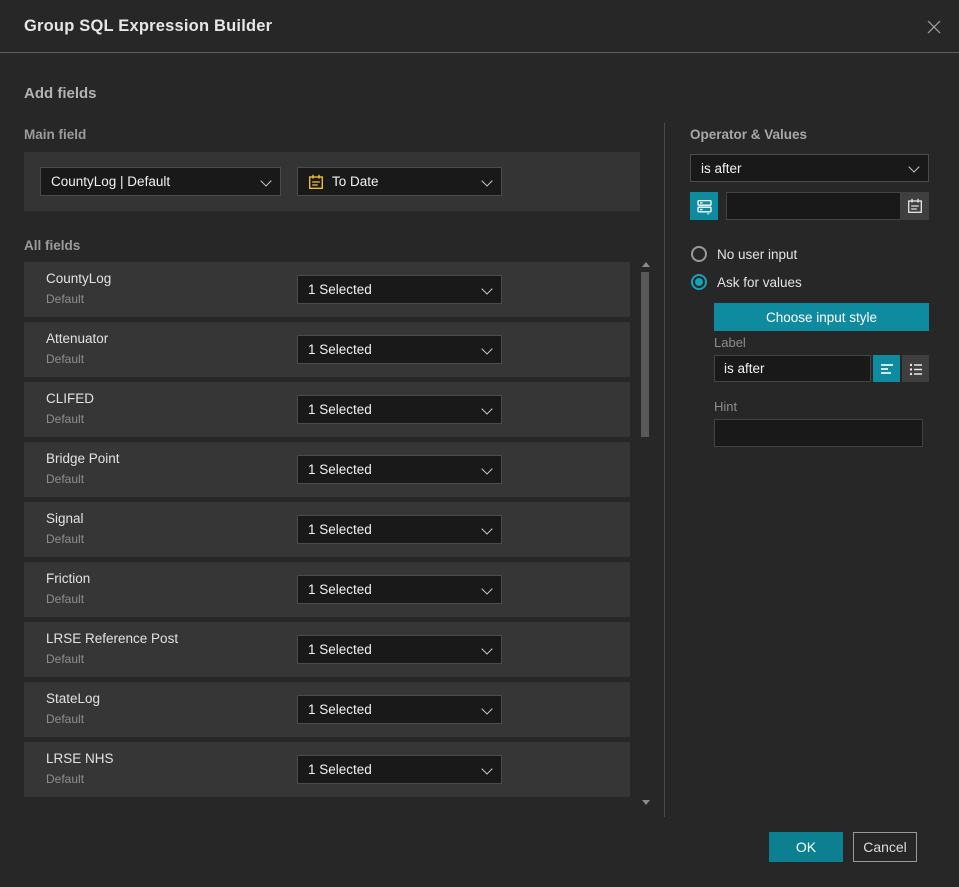  I want to click on align-left-lines-icon, so click(886, 368).